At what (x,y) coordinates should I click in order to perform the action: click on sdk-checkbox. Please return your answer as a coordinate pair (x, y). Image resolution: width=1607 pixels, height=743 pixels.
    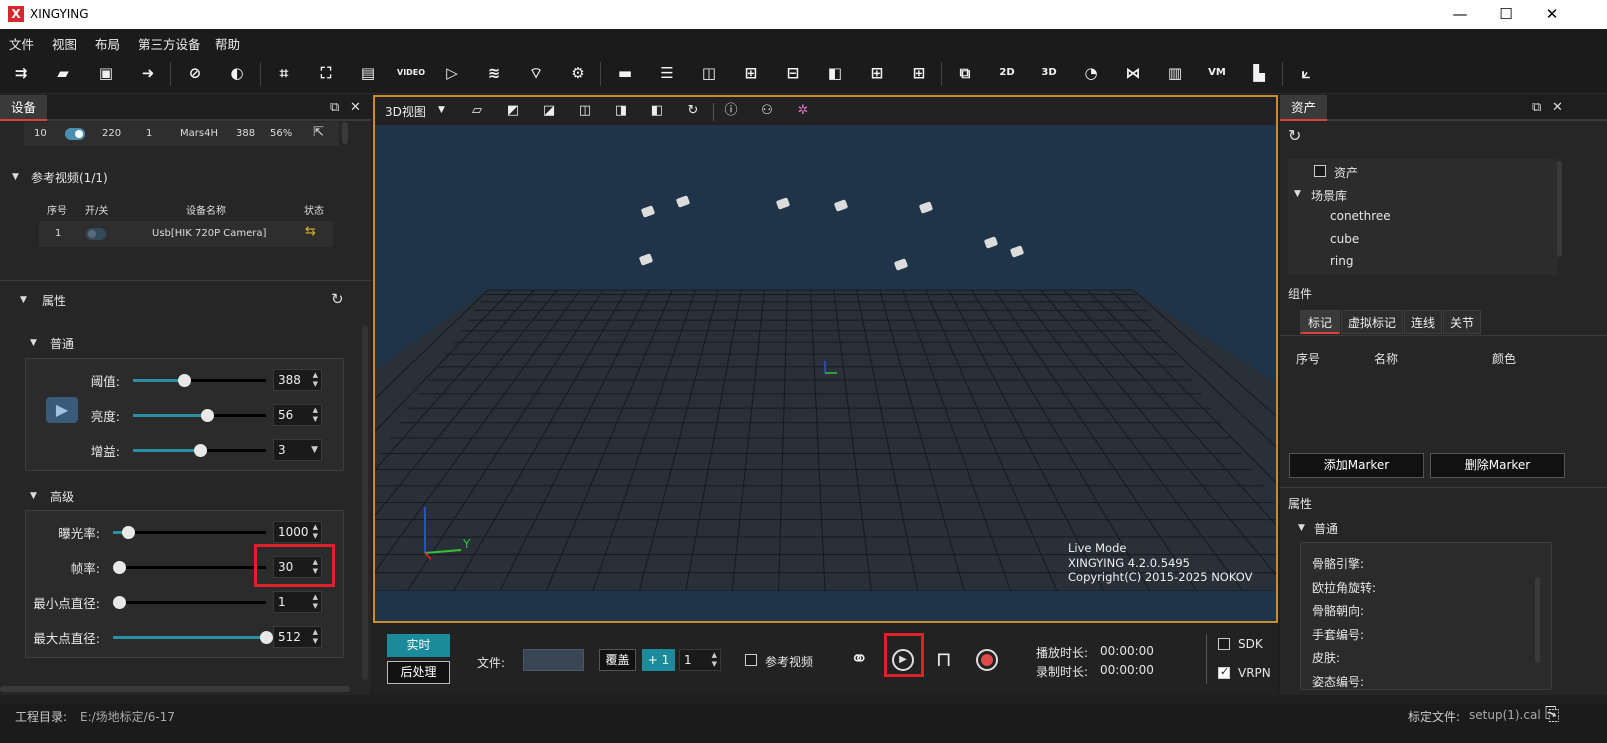
    Looking at the image, I should click on (1224, 644).